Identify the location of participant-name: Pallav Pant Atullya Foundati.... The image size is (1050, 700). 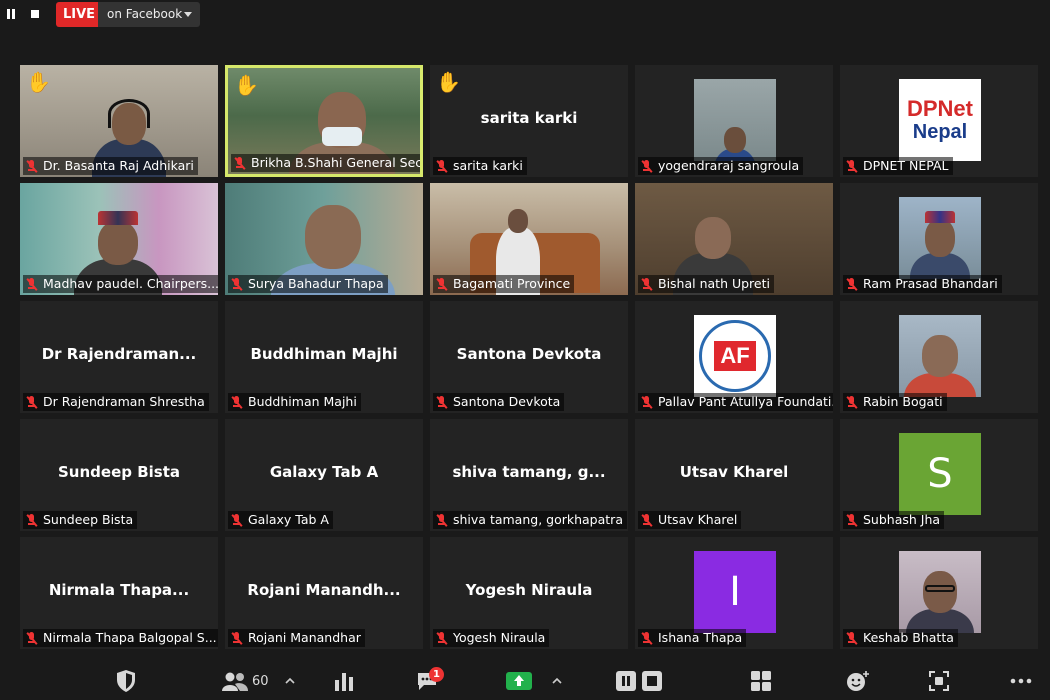
(745, 401).